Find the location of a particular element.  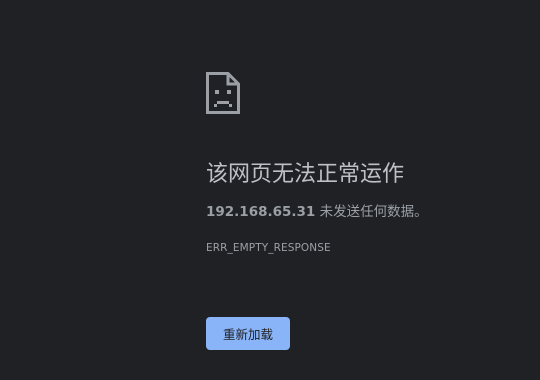

sad-page-icon is located at coordinates (223, 93).